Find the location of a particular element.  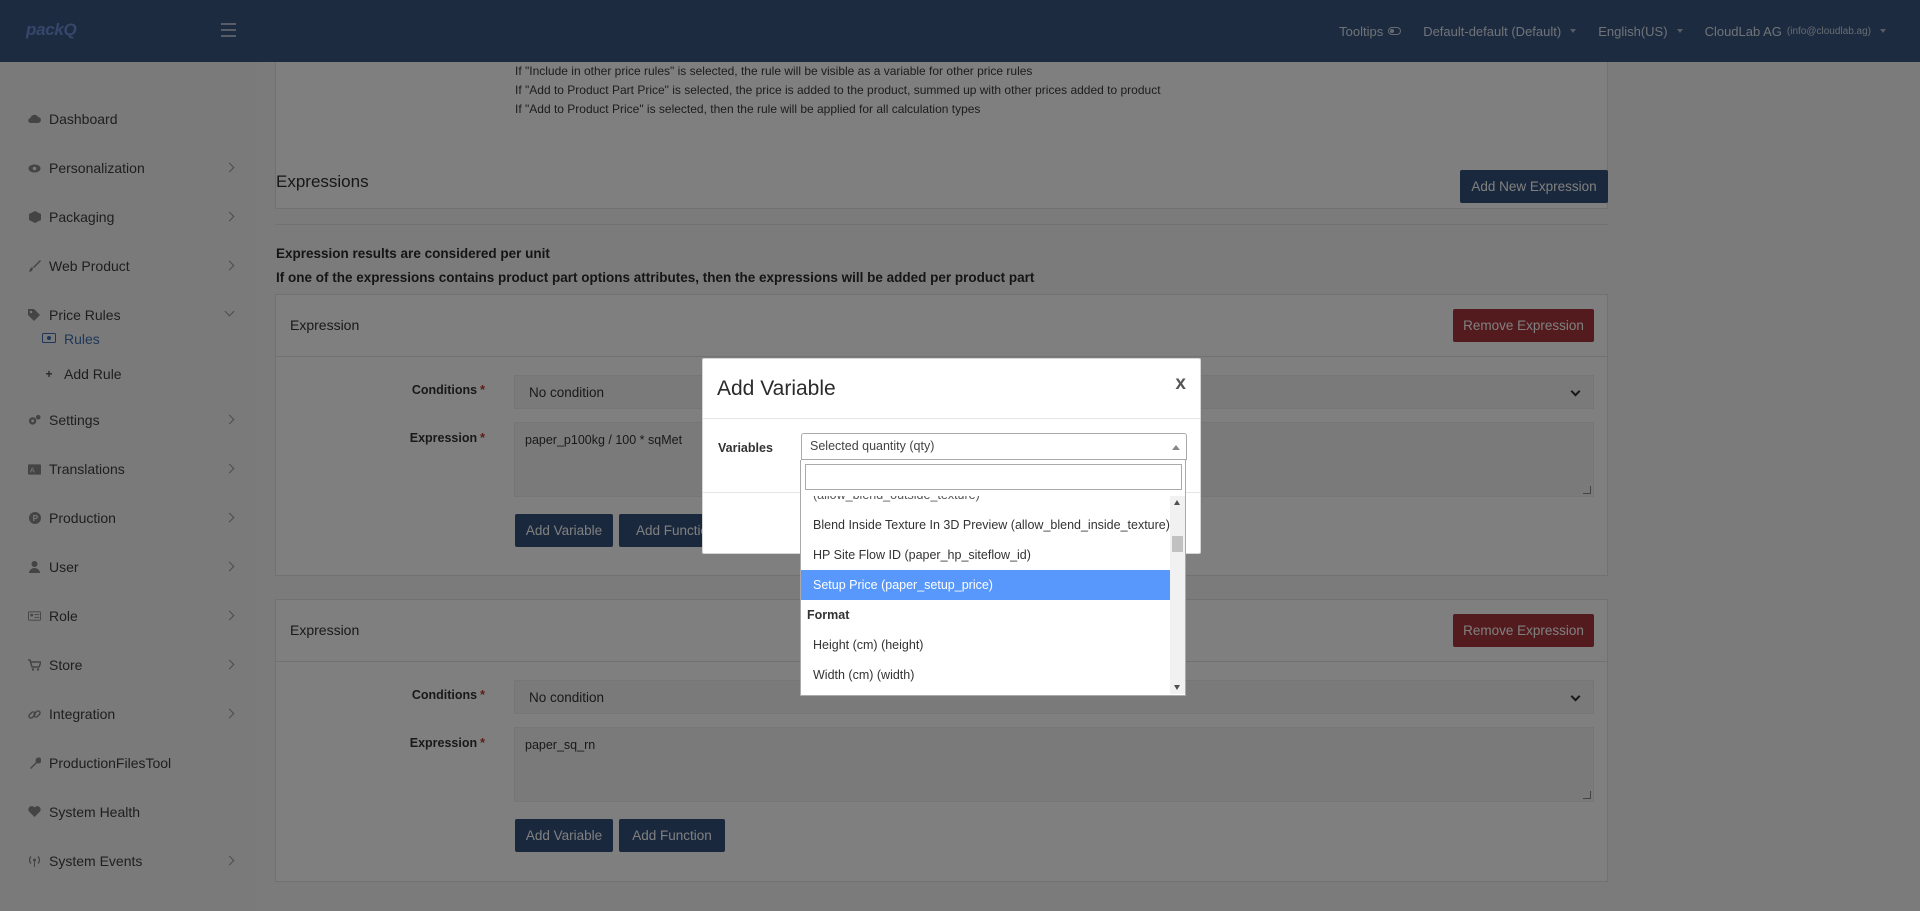

variable-group-header: Format is located at coordinates (828, 615).